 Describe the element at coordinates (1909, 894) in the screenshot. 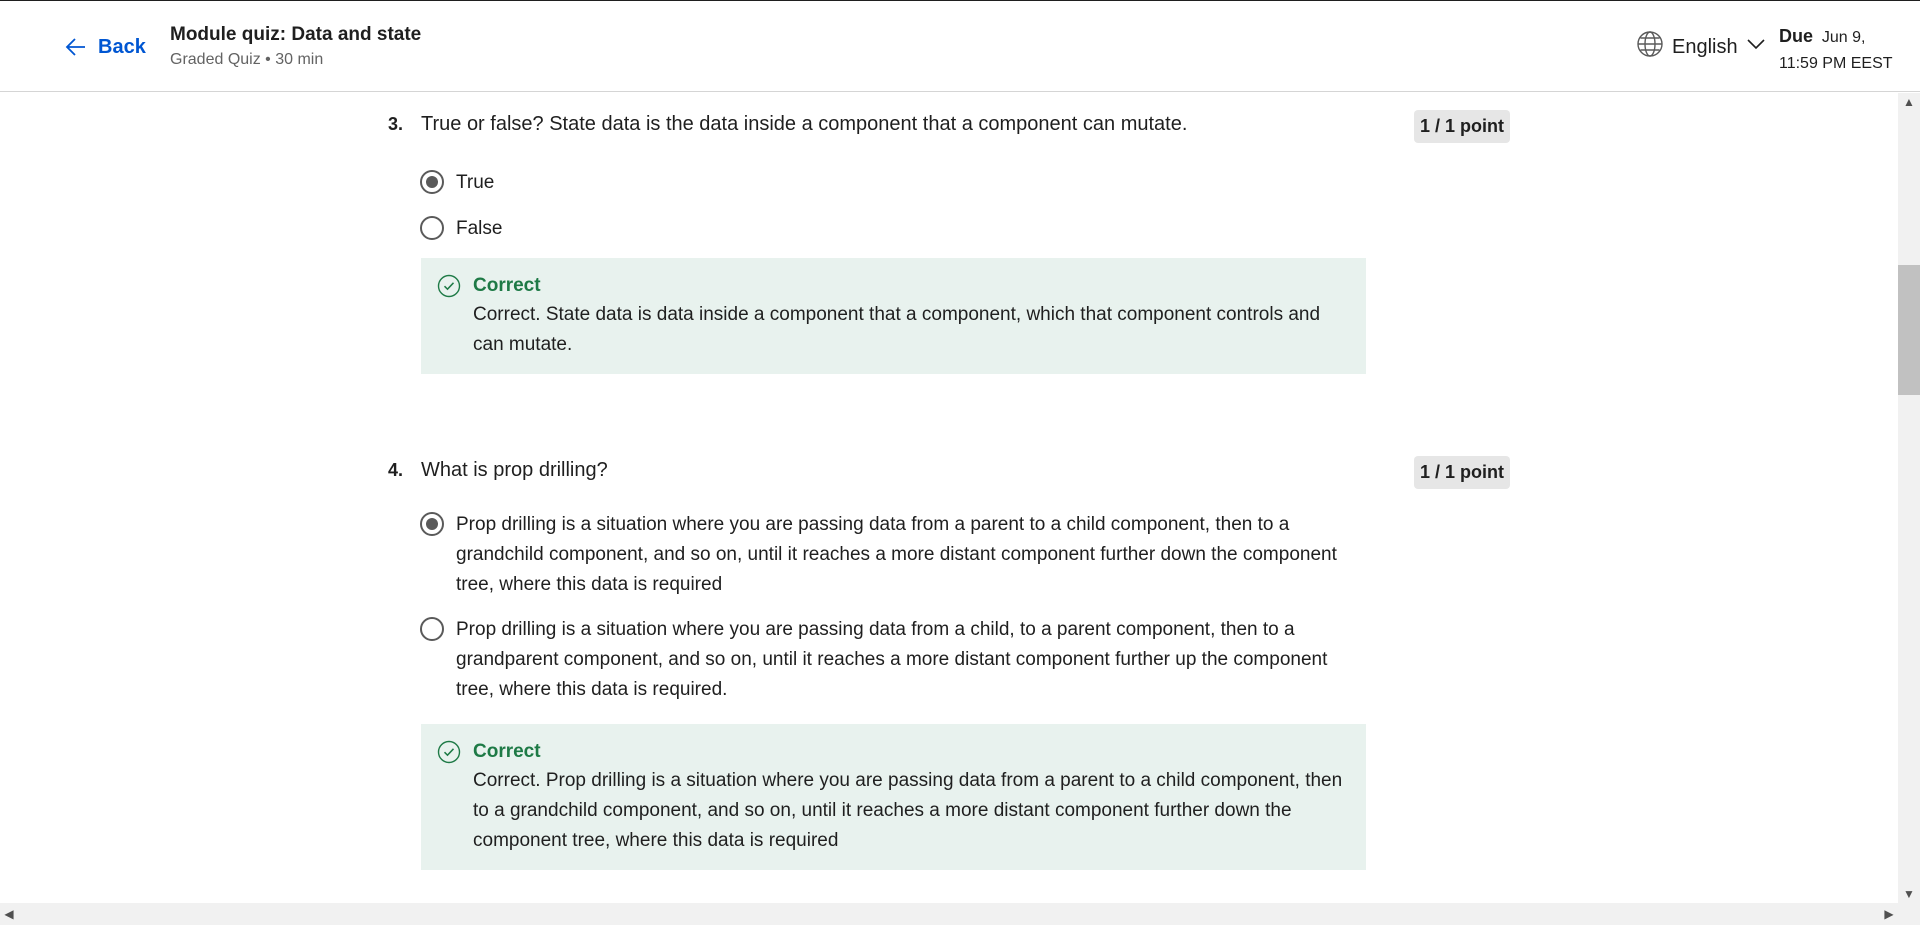

I see `scroll-down-icon: ▼` at that location.